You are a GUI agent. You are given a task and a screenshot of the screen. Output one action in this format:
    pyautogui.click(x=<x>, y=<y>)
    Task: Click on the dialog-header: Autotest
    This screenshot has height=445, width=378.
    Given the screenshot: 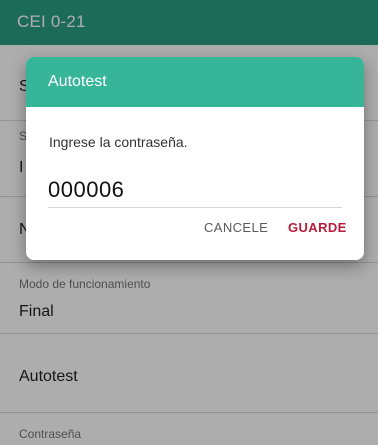 What is the action you would take?
    pyautogui.click(x=195, y=82)
    